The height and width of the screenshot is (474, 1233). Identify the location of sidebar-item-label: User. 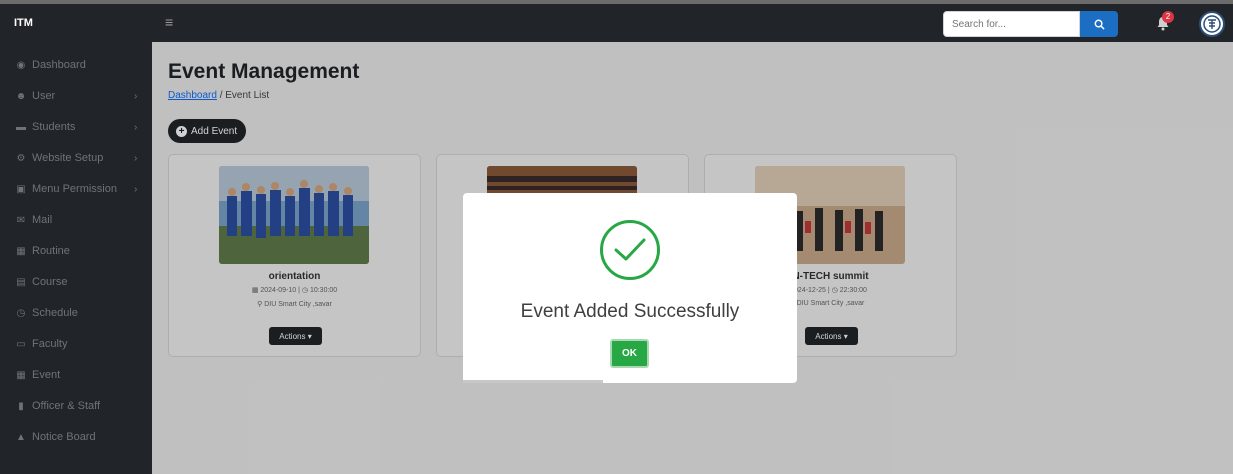
(44, 96).